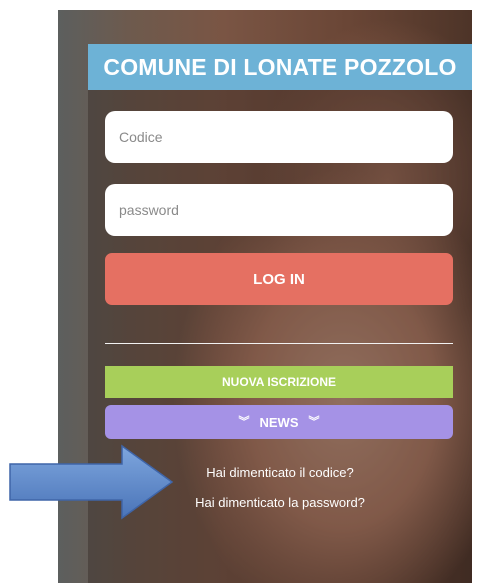 The image size is (477, 583). Describe the element at coordinates (91, 482) in the screenshot. I see `right-arrow-icon` at that location.